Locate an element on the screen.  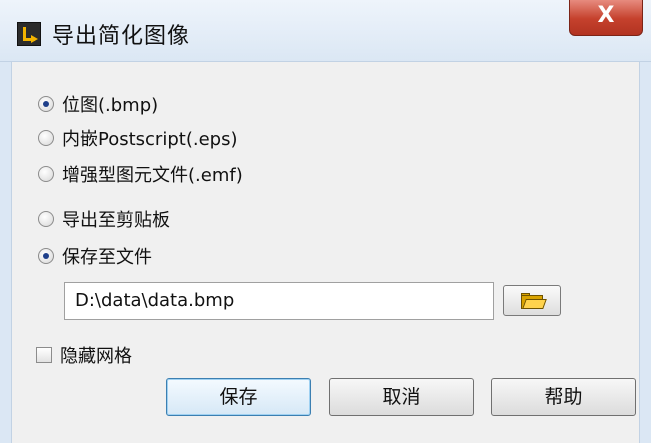
browse-button is located at coordinates (532, 300).